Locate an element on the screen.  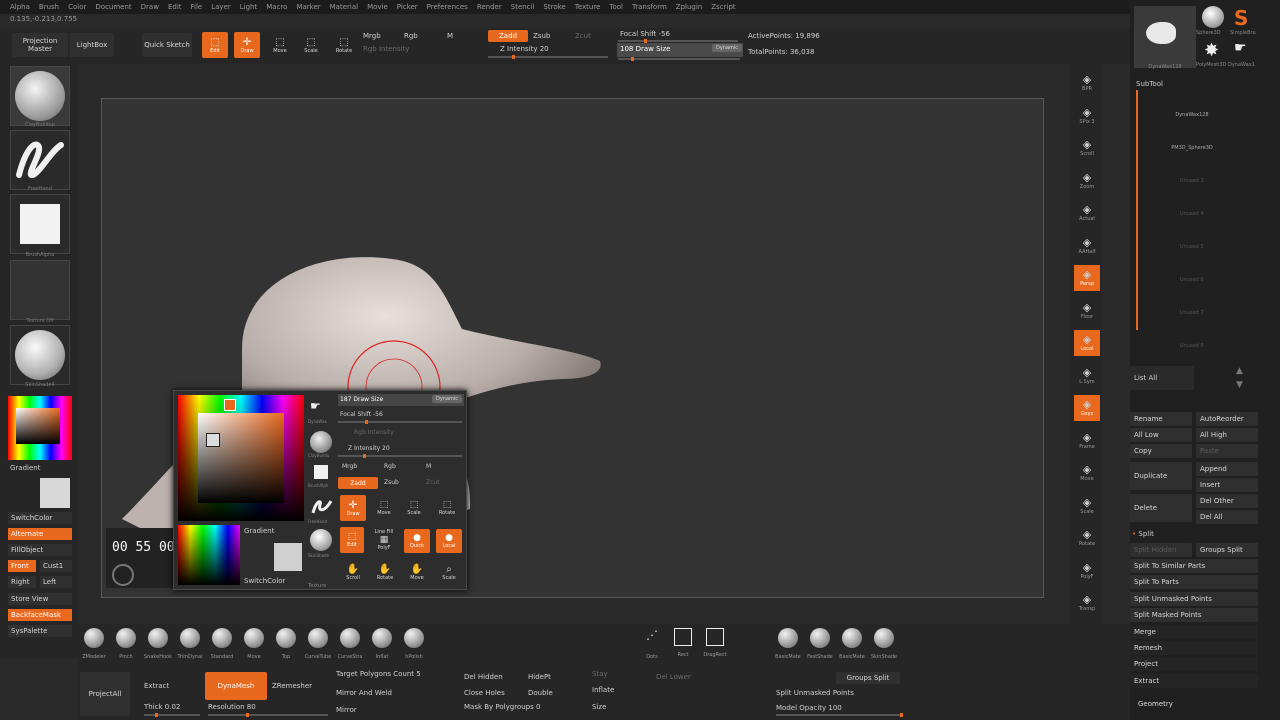
shelf-scroll-button: ◈ Scroll is located at coordinates (1087, 148).